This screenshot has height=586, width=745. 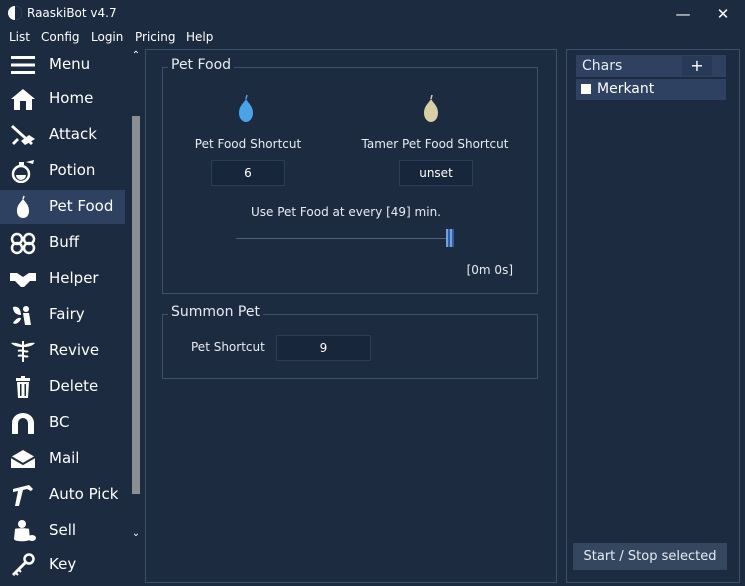 I want to click on chars-header: Chars +, so click(x=651, y=66).